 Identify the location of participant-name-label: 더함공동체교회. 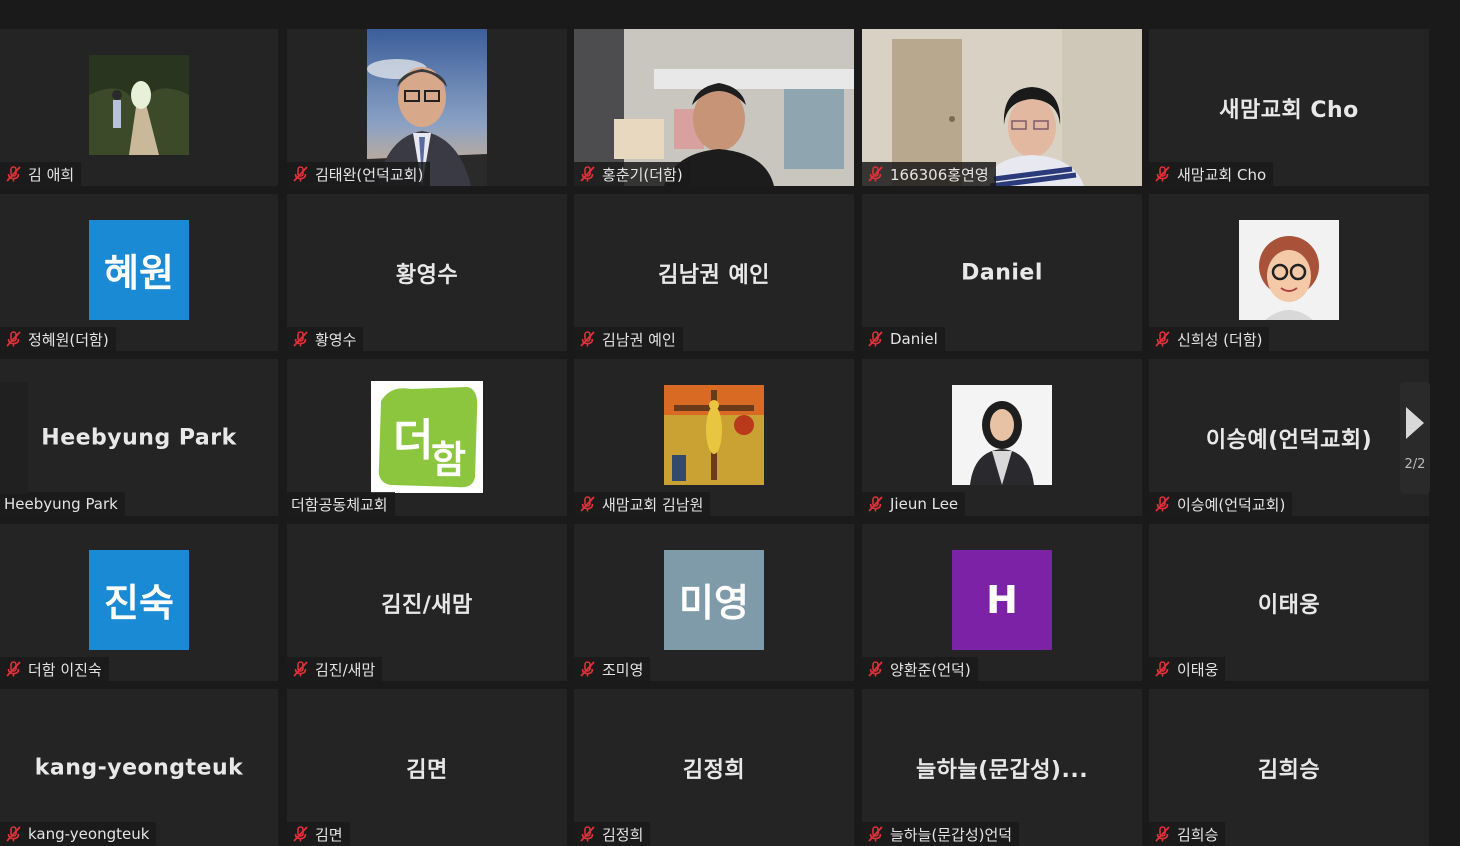
(341, 504).